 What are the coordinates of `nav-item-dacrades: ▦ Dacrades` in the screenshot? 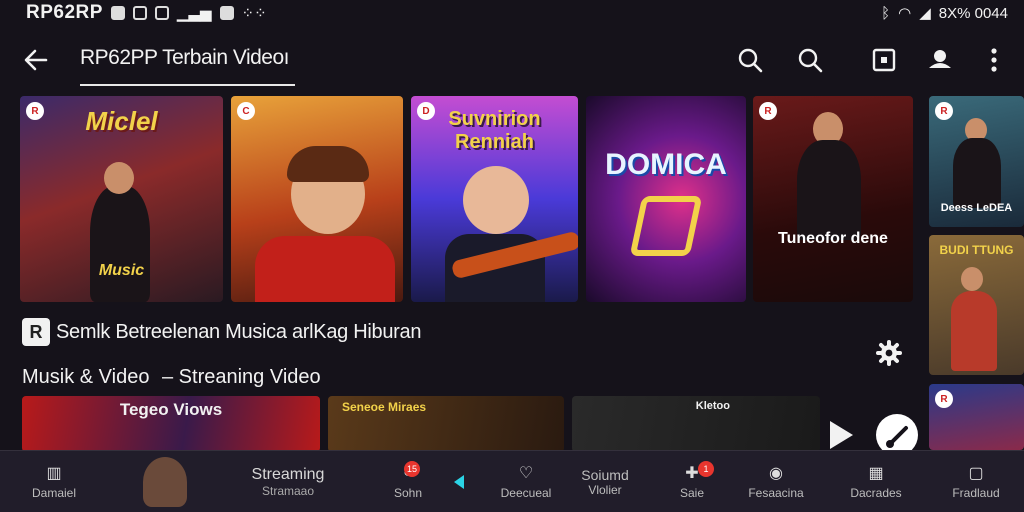 It's located at (876, 481).